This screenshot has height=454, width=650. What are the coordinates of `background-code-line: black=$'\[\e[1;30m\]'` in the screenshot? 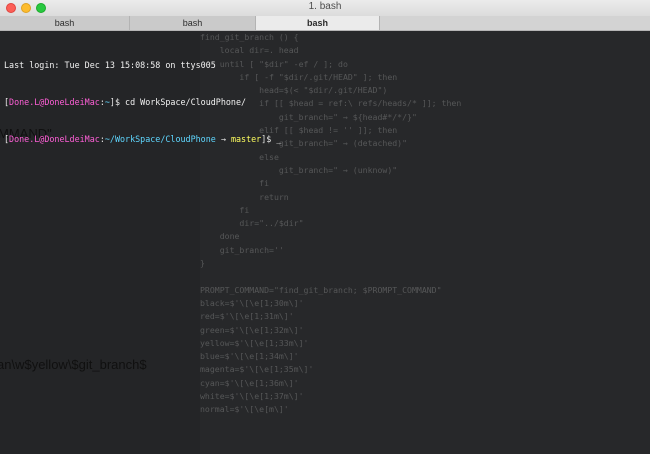 It's located at (252, 302).